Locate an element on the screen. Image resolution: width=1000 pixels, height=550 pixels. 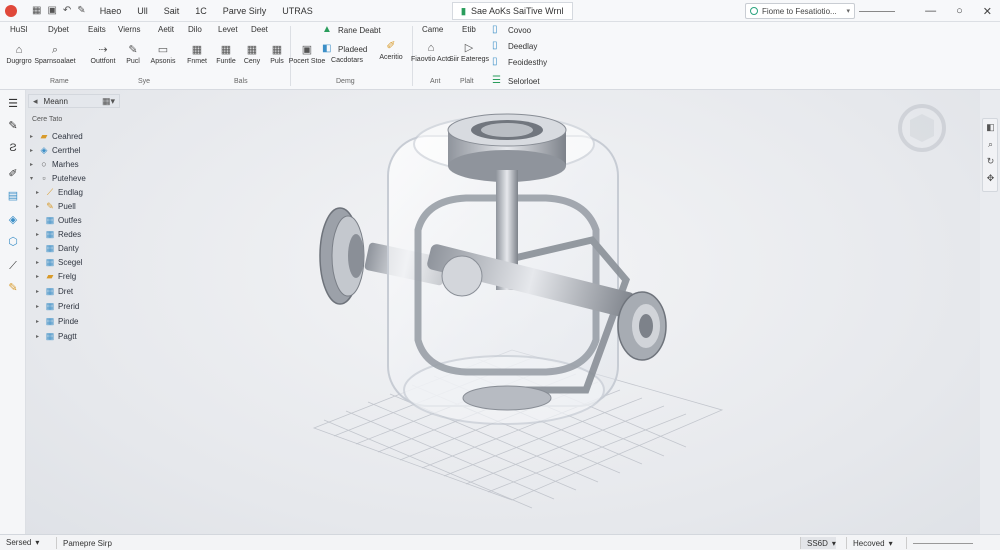
tree-item: ▸ ▦ Pinde is located at coordinates (57, 321).